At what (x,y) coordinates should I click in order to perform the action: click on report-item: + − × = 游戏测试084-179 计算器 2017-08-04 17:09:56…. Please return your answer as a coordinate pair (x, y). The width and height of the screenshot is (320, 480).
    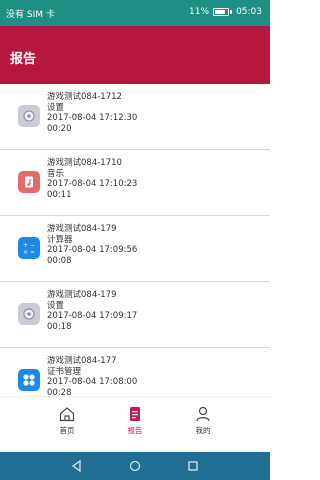
    Looking at the image, I should click on (135, 249).